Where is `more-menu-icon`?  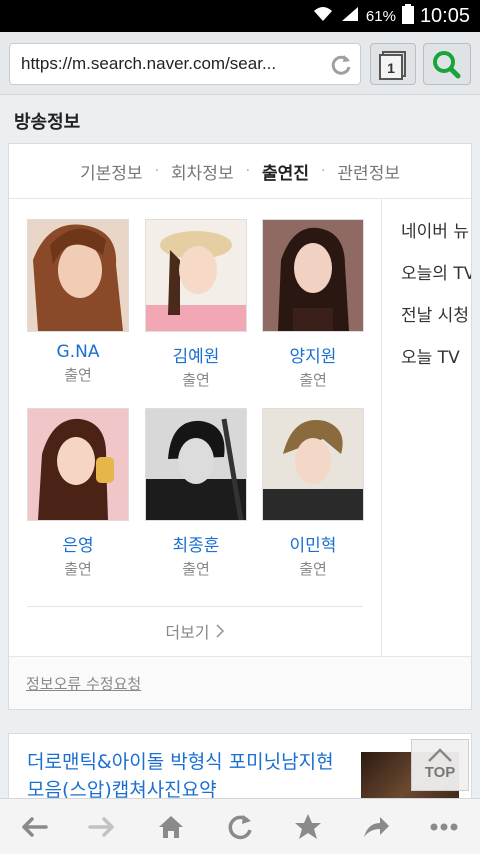 more-menu-icon is located at coordinates (444, 827).